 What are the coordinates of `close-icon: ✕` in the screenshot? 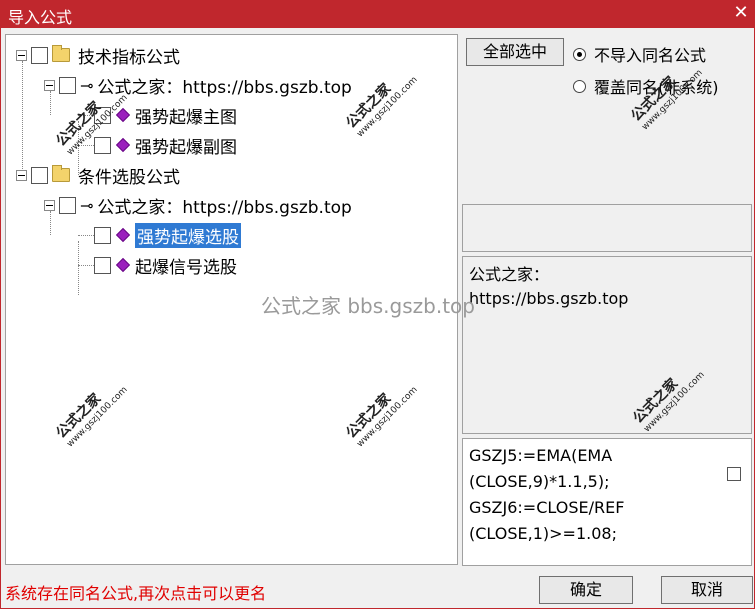 It's located at (741, 13).